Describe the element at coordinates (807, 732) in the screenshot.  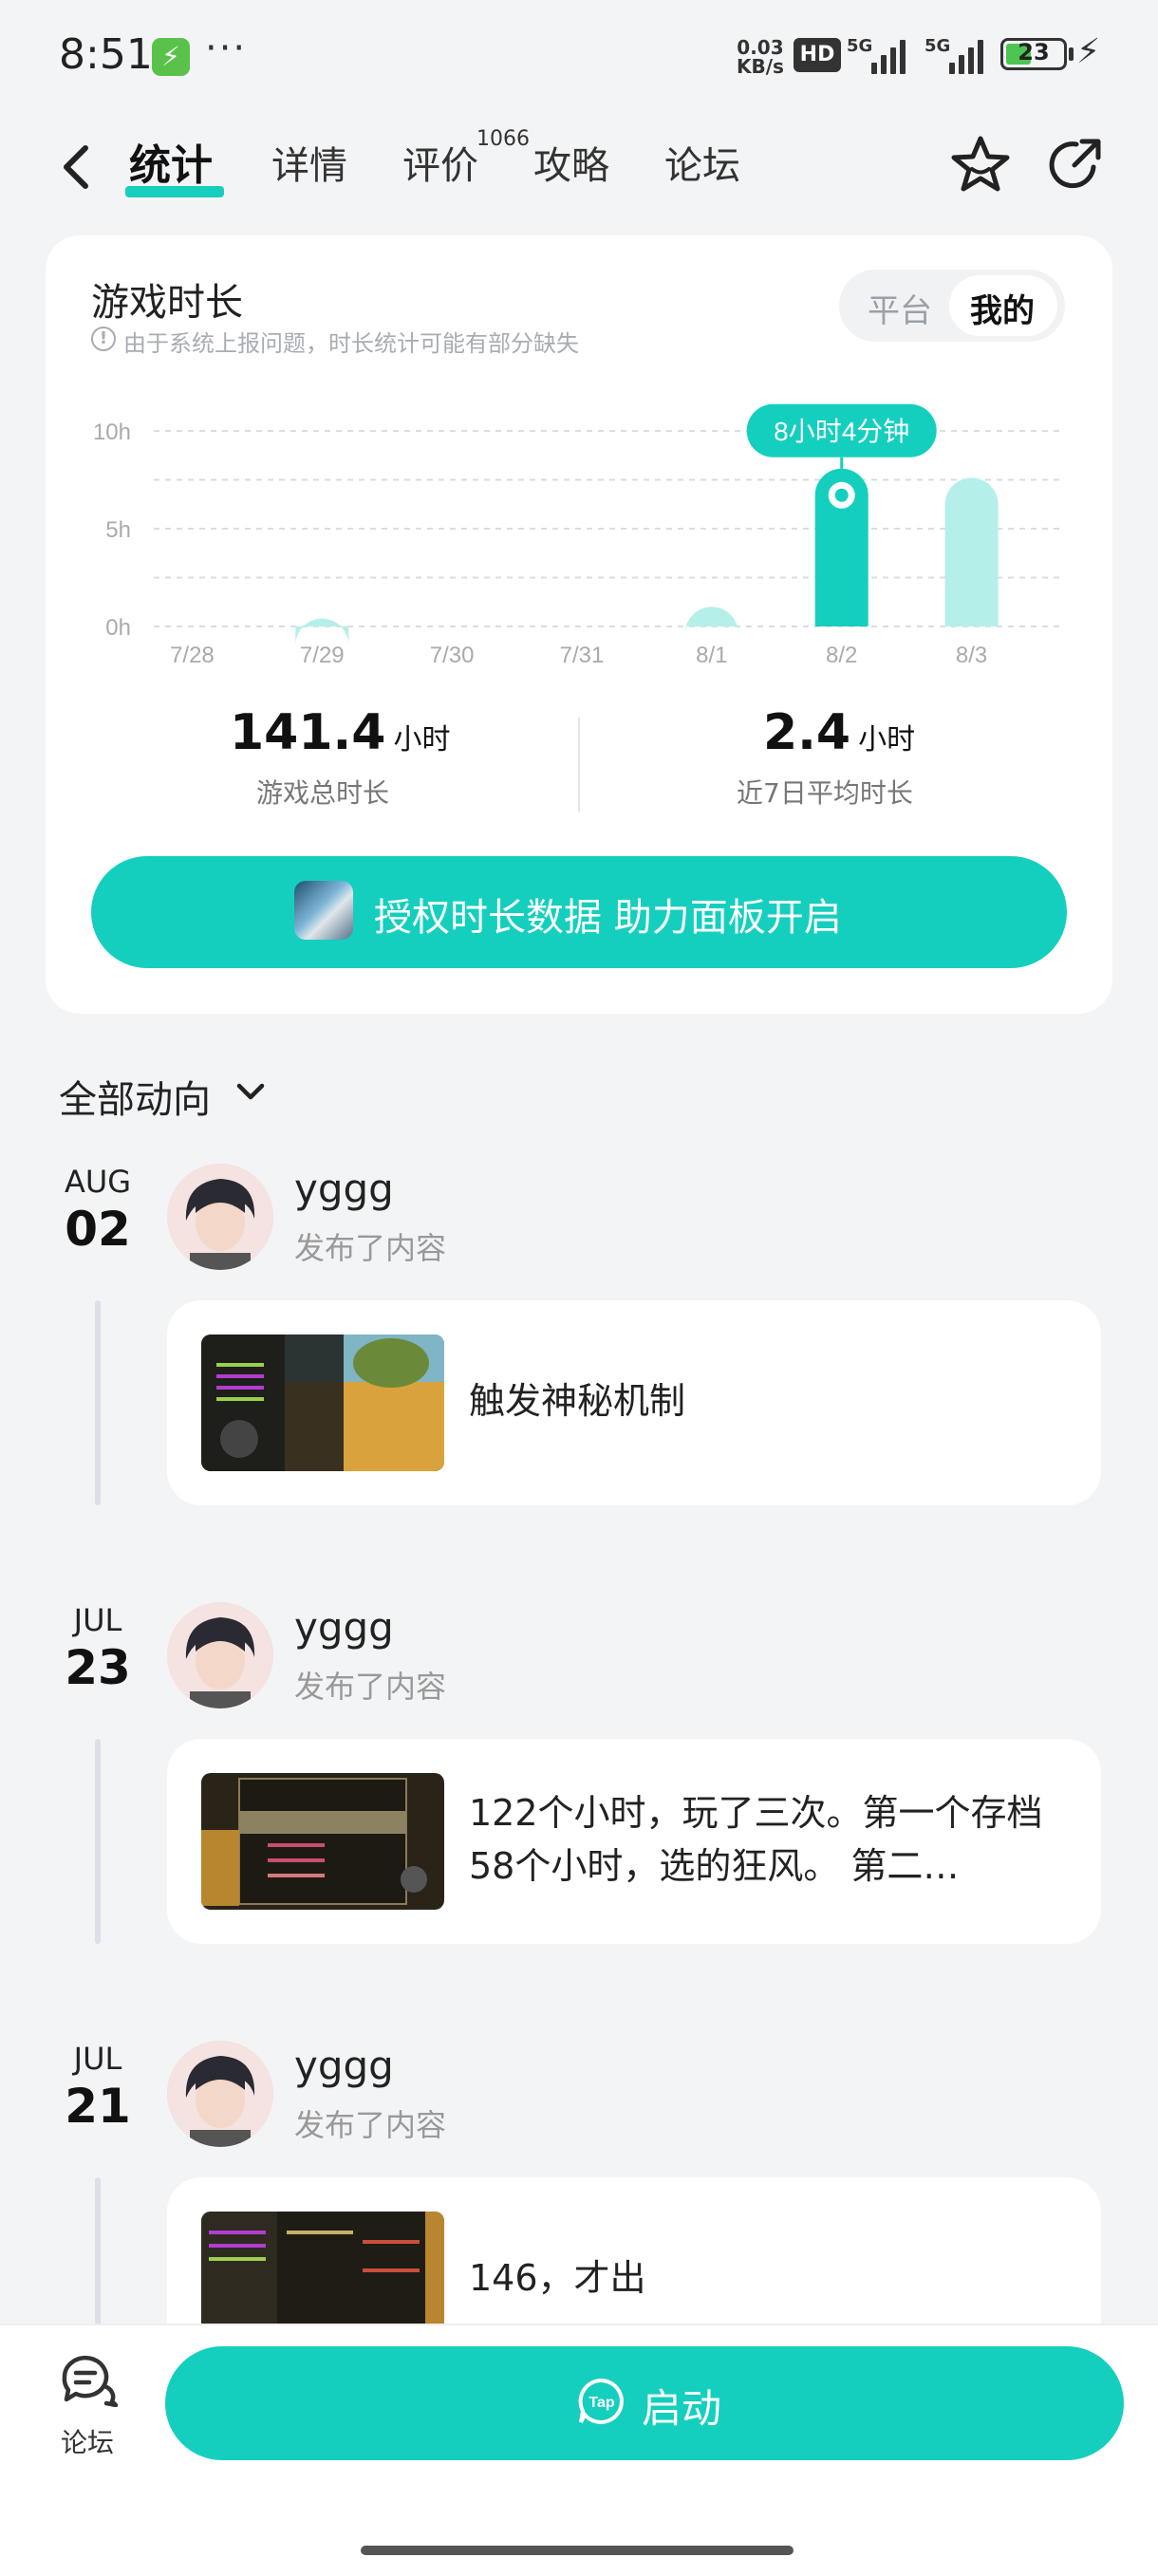
I see `avg-playtime-value: 2.4` at that location.